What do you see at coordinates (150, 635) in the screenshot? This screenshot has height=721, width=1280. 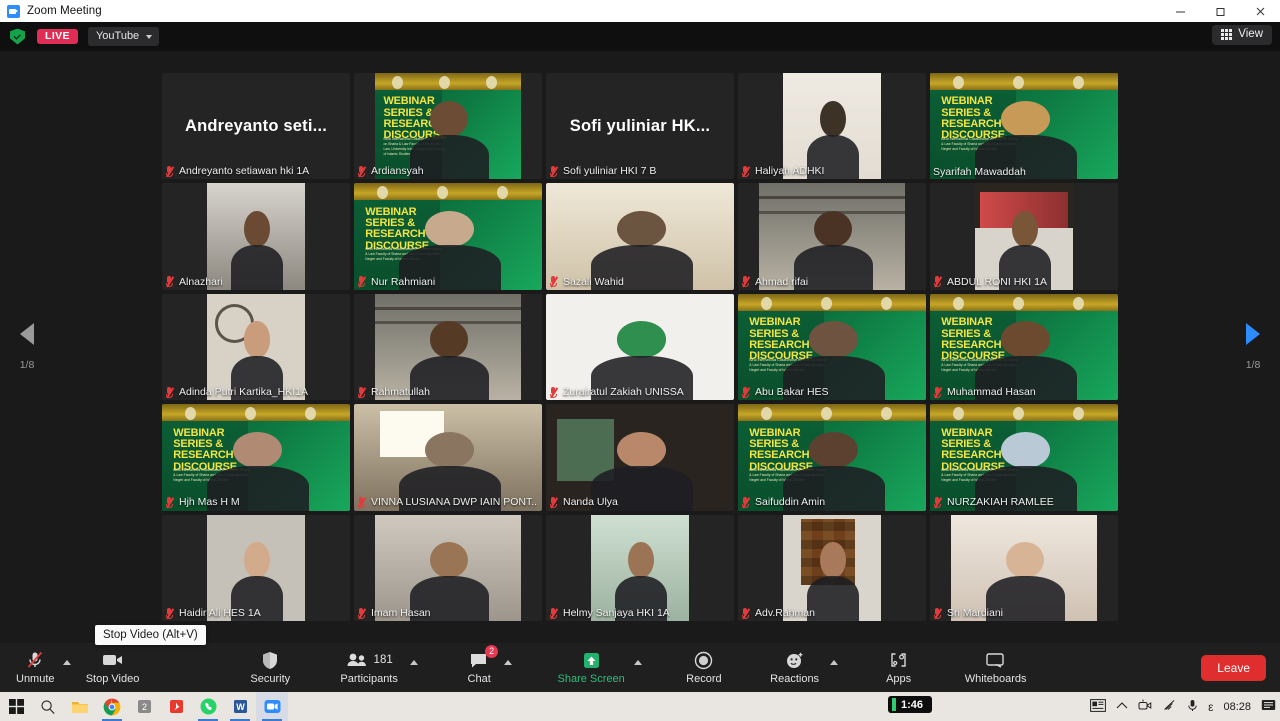 I see `stop-video-tooltip: Stop Video (Alt+V)` at bounding box center [150, 635].